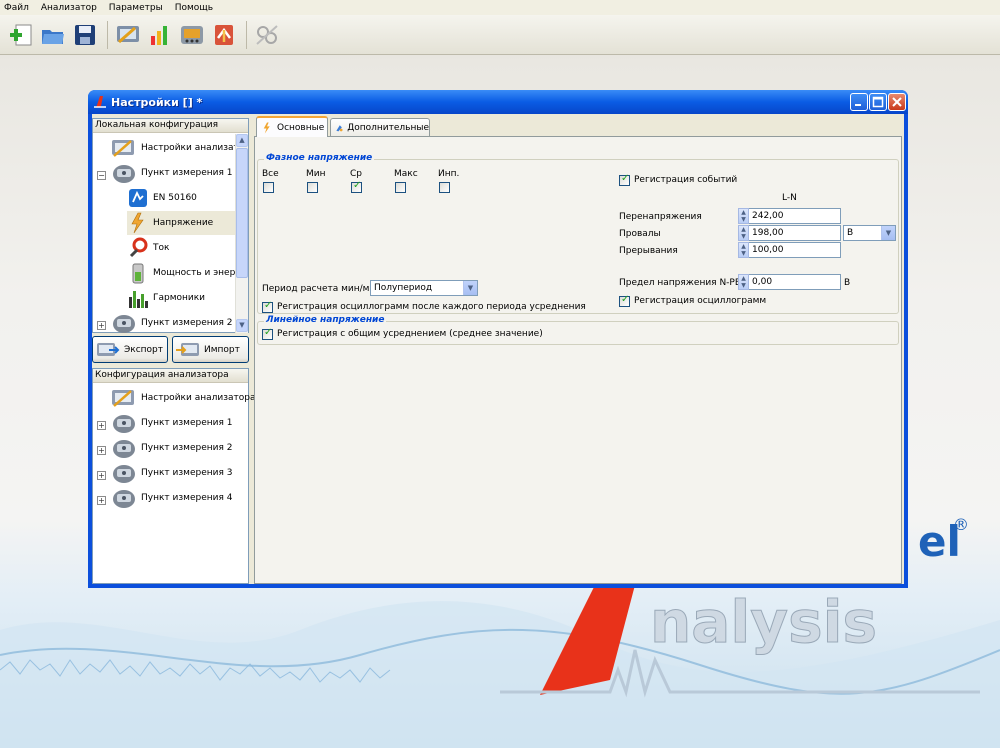 Image resolution: width=1000 pixels, height=748 pixels. What do you see at coordinates (267, 306) in the screenshot?
I see `osc-after-period-checkbox` at bounding box center [267, 306].